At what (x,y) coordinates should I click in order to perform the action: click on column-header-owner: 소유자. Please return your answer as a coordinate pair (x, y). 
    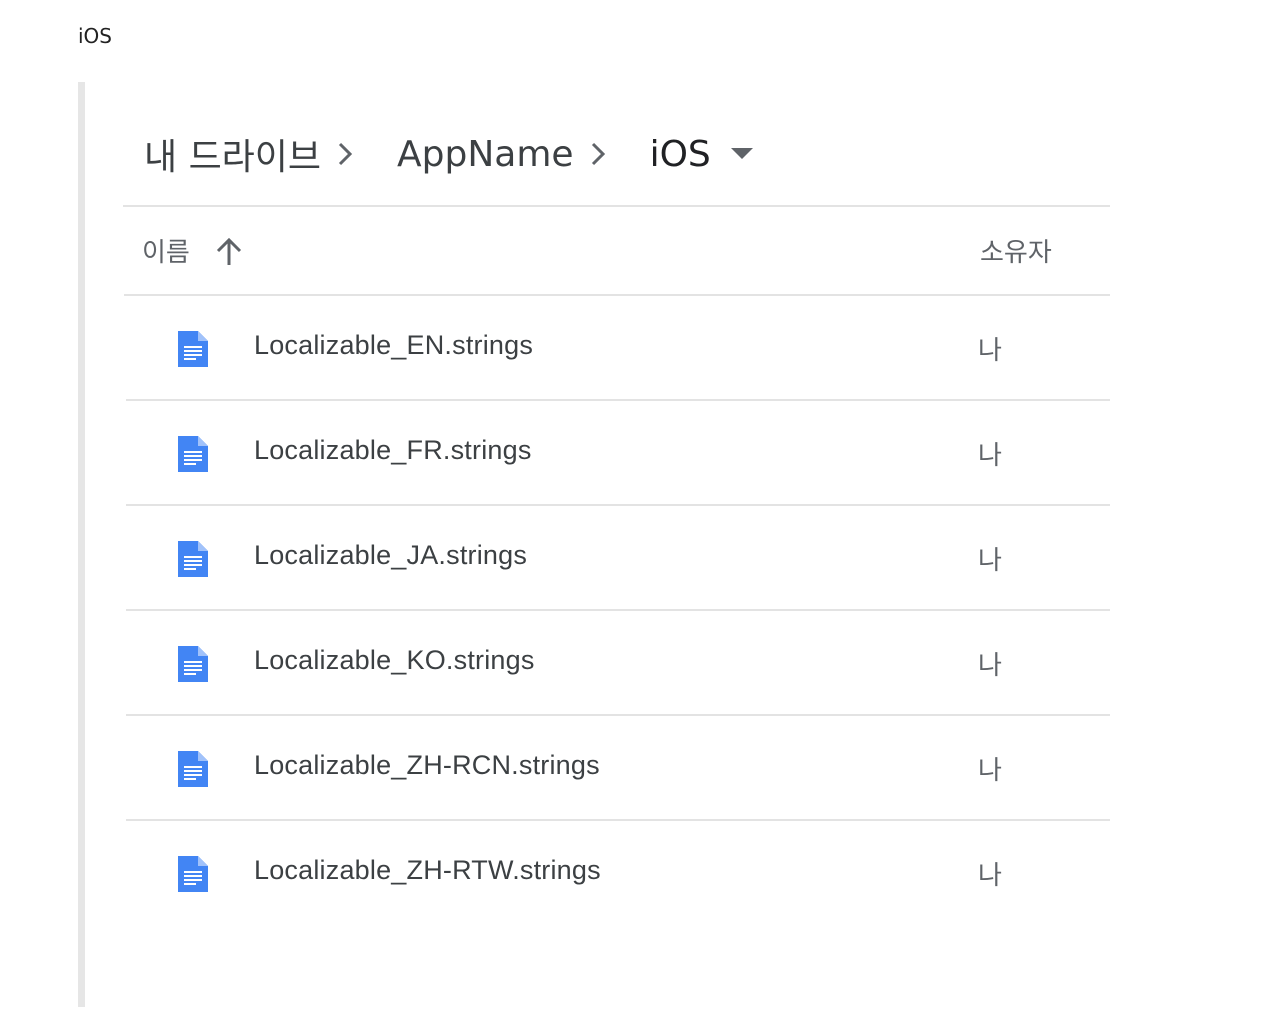
    Looking at the image, I should click on (1016, 250).